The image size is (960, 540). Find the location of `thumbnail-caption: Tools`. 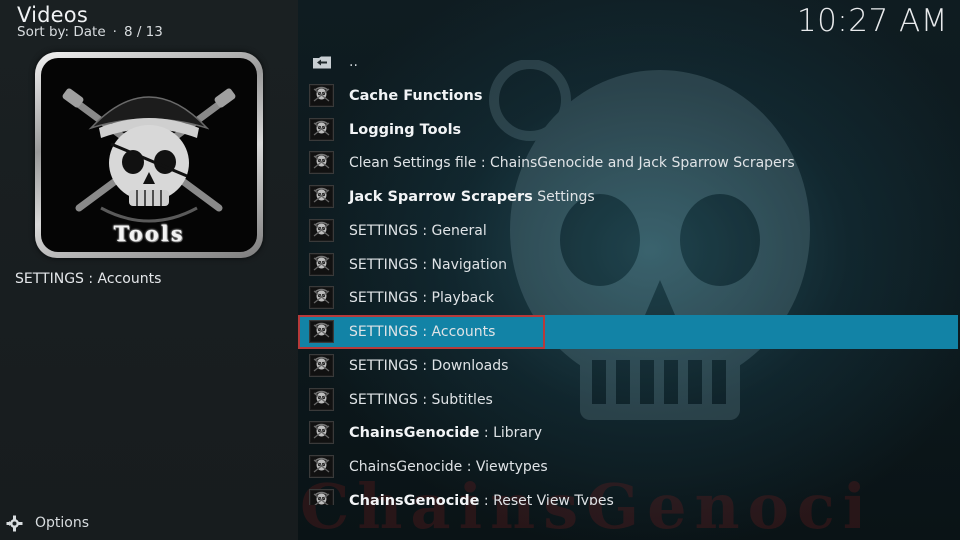

thumbnail-caption: Tools is located at coordinates (149, 233).